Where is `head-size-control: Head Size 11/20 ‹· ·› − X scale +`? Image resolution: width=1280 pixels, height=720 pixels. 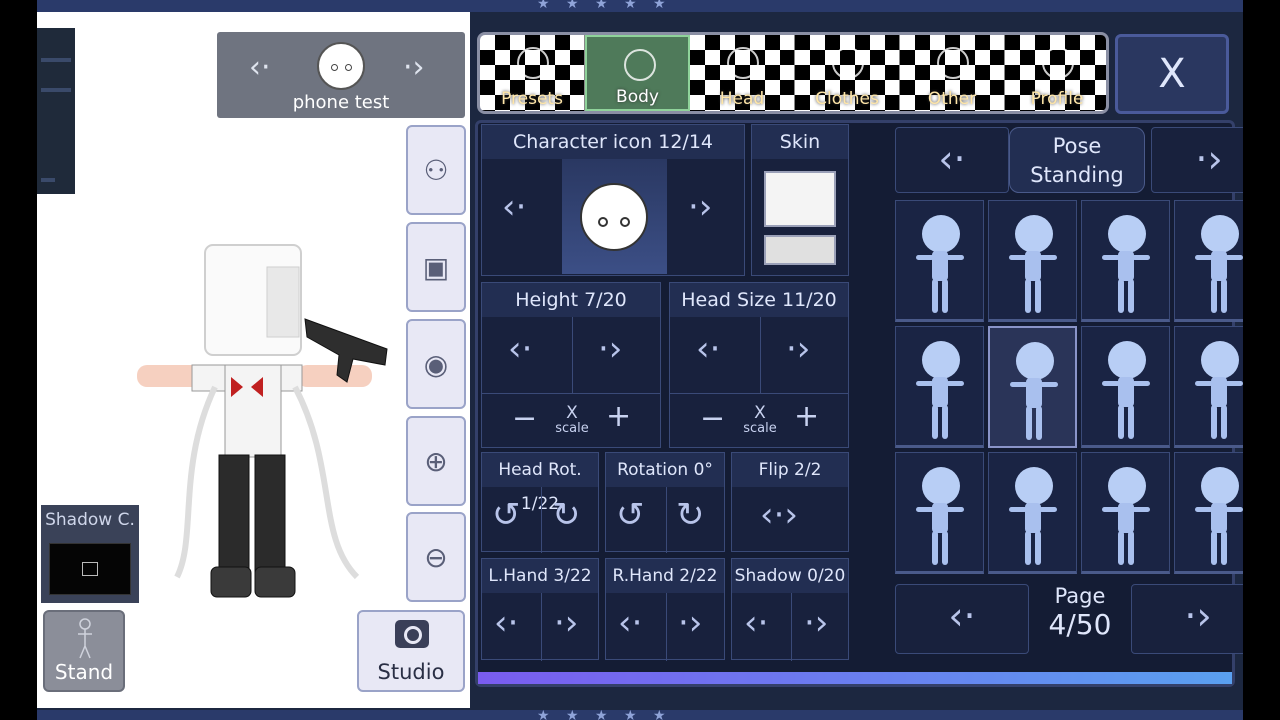 head-size-control: Head Size 11/20 ‹· ·› − X scale + is located at coordinates (759, 365).